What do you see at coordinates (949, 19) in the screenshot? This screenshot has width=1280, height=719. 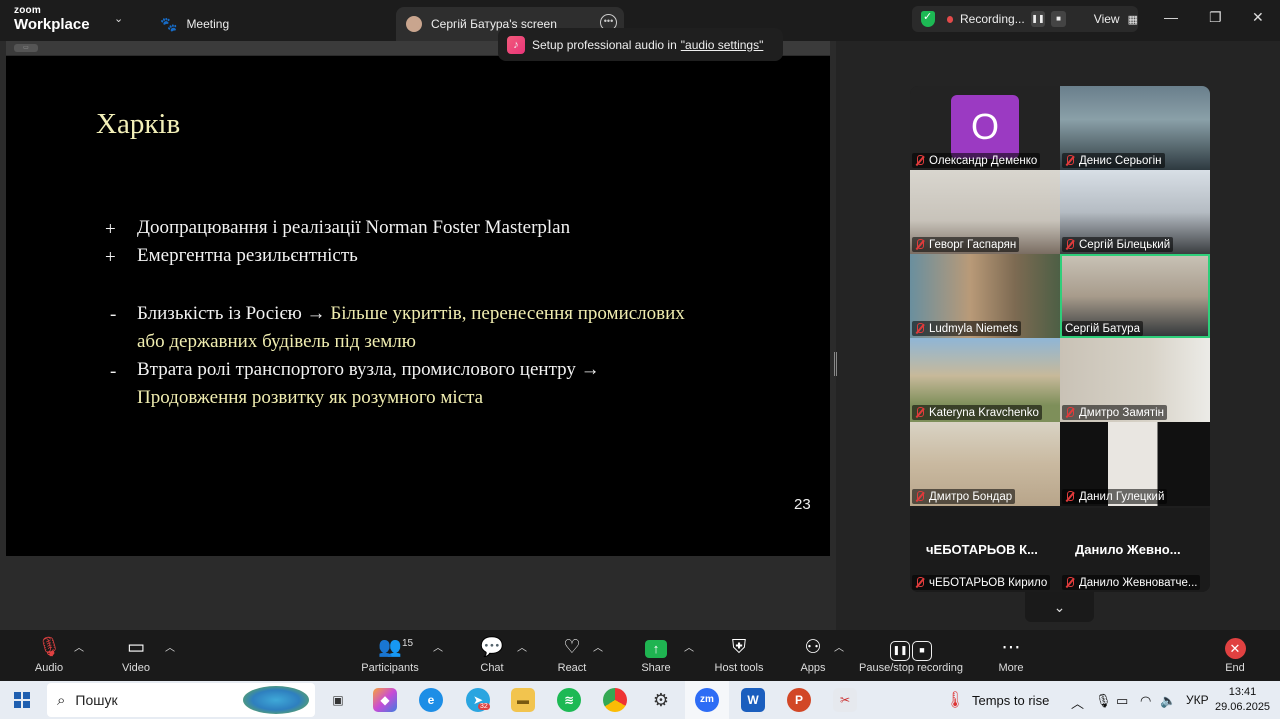 I see `record-dot-icon` at bounding box center [949, 19].